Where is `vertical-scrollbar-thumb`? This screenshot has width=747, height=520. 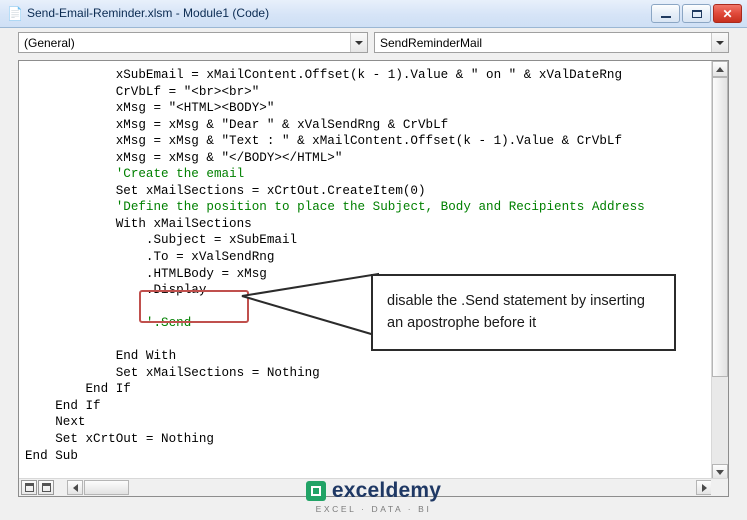 vertical-scrollbar-thumb is located at coordinates (720, 227).